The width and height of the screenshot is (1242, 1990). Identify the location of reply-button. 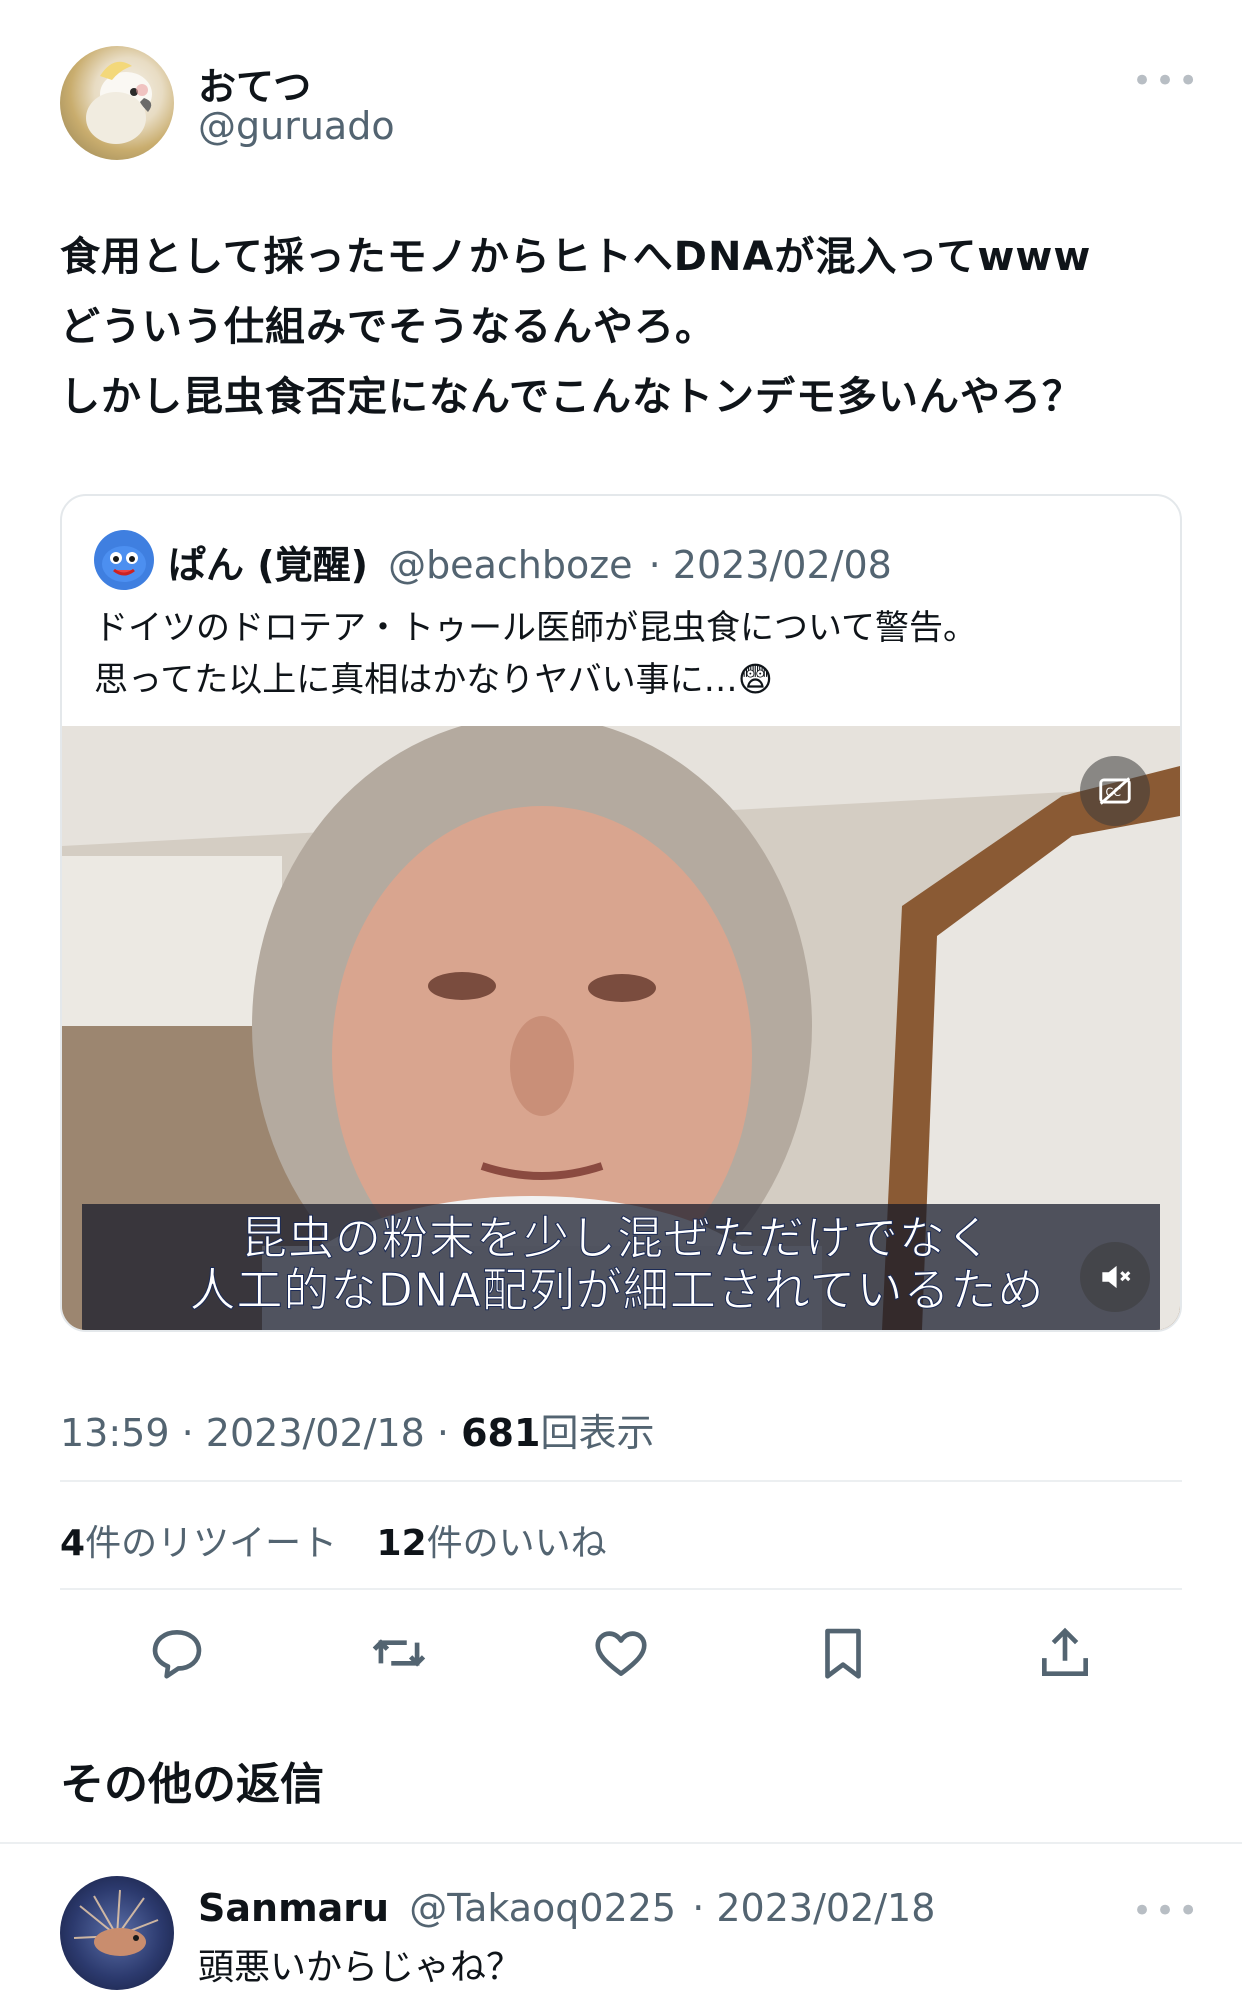
(177, 1653).